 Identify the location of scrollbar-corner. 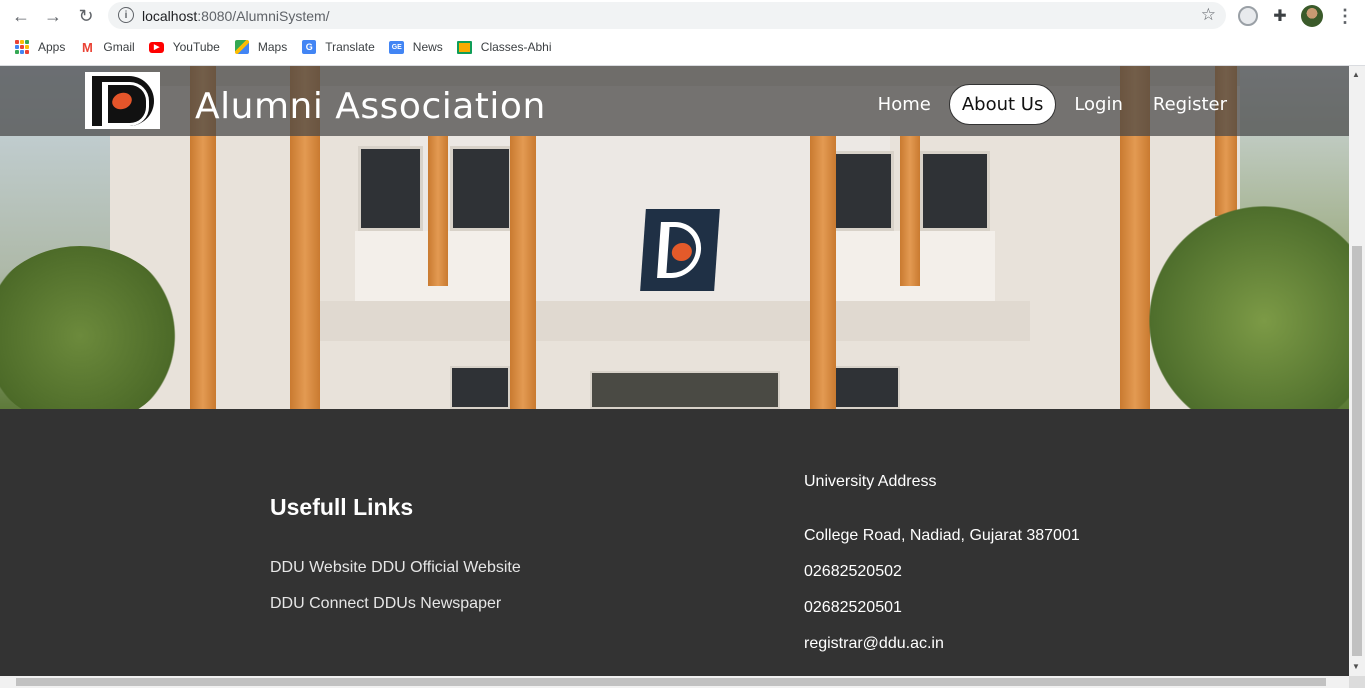
(1357, 682).